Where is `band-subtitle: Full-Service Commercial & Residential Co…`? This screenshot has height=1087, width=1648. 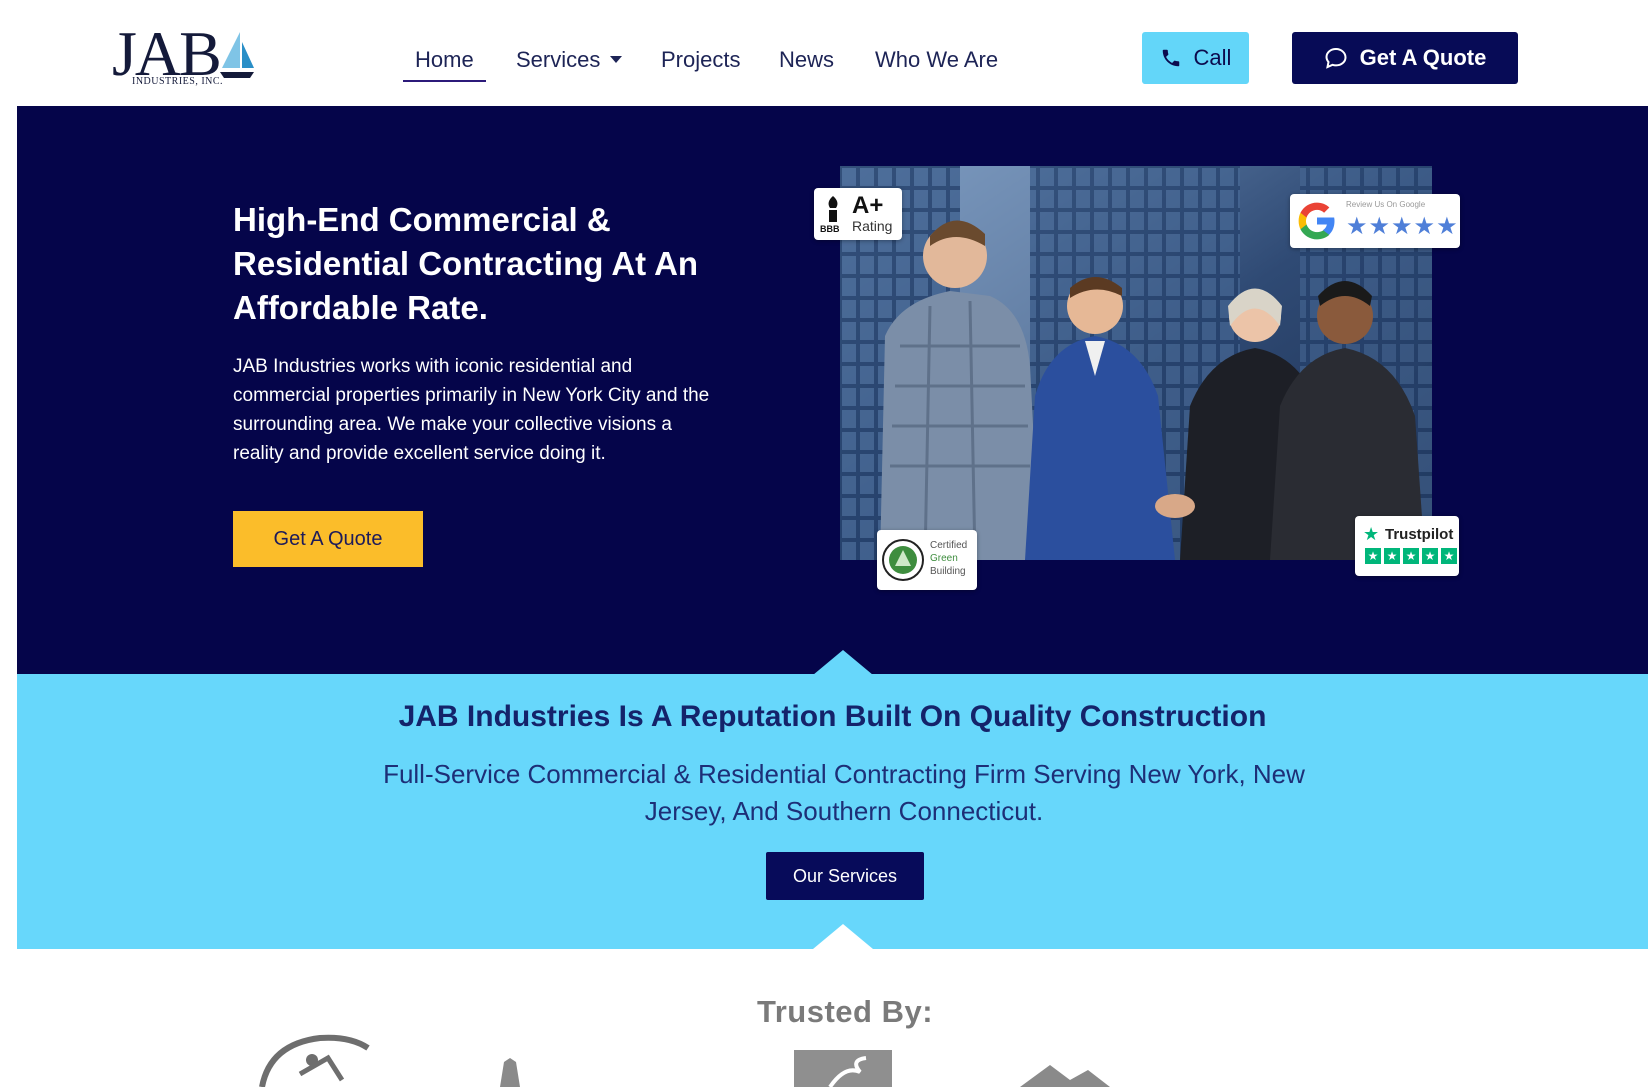 band-subtitle: Full-Service Commercial & Residential Co… is located at coordinates (844, 792).